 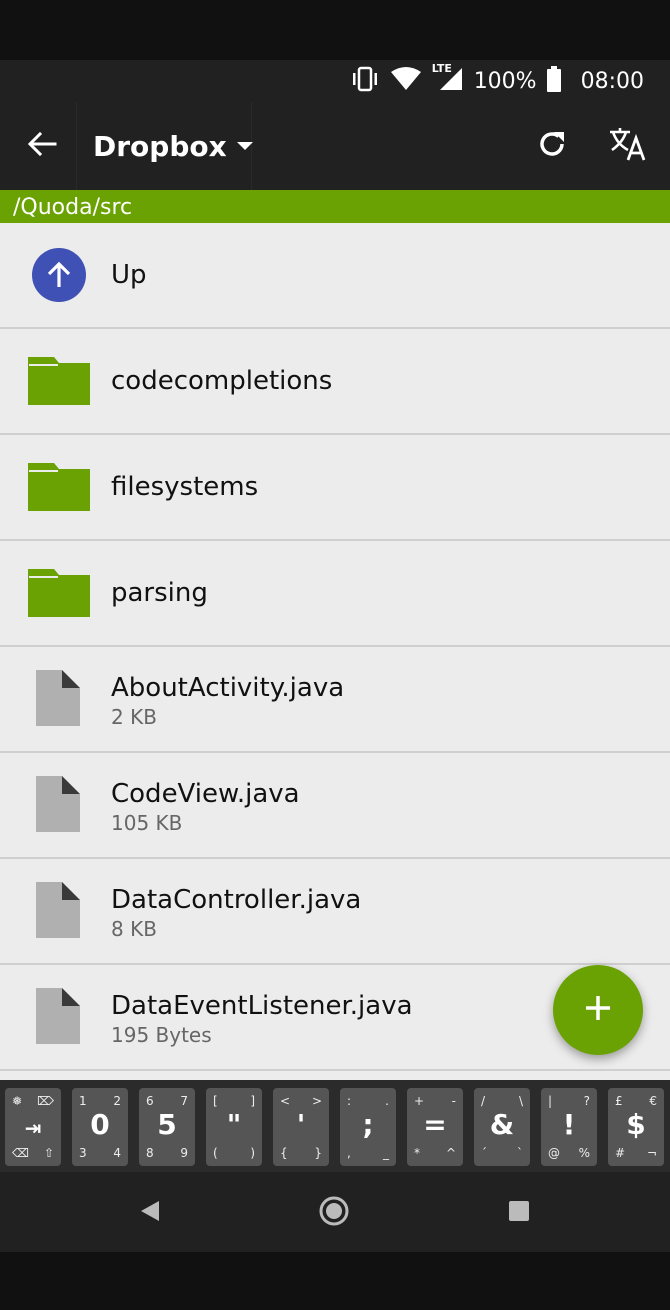 I want to click on key-top-right: ., so click(x=387, y=1101).